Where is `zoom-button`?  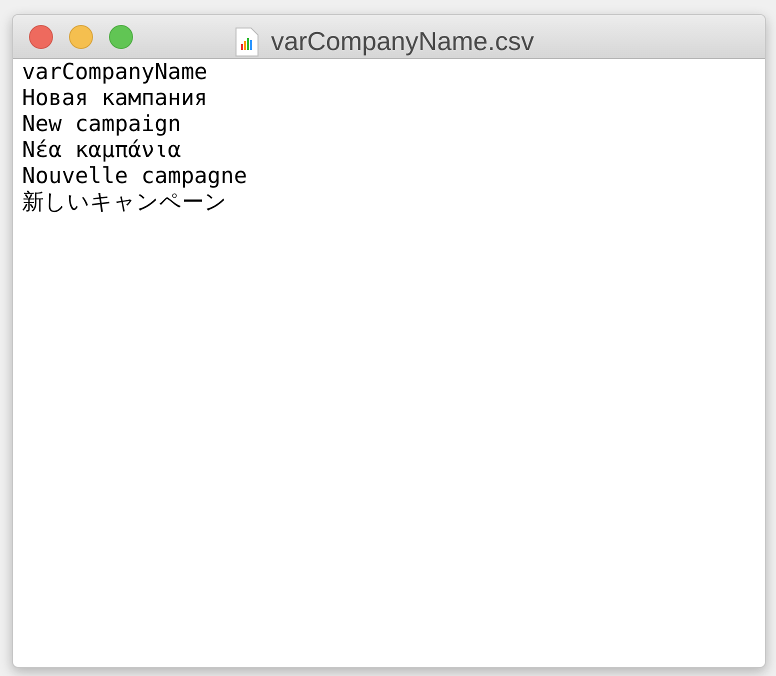 zoom-button is located at coordinates (121, 36).